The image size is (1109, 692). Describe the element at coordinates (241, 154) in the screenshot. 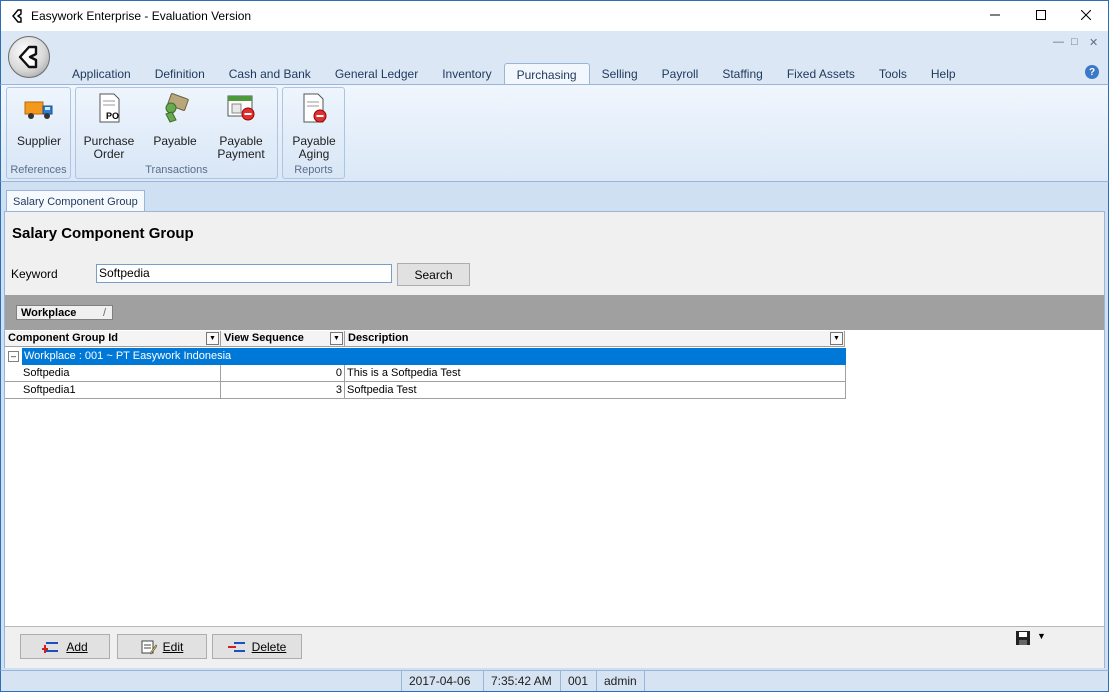

I see `payable-payment-label-line2: Payment` at that location.